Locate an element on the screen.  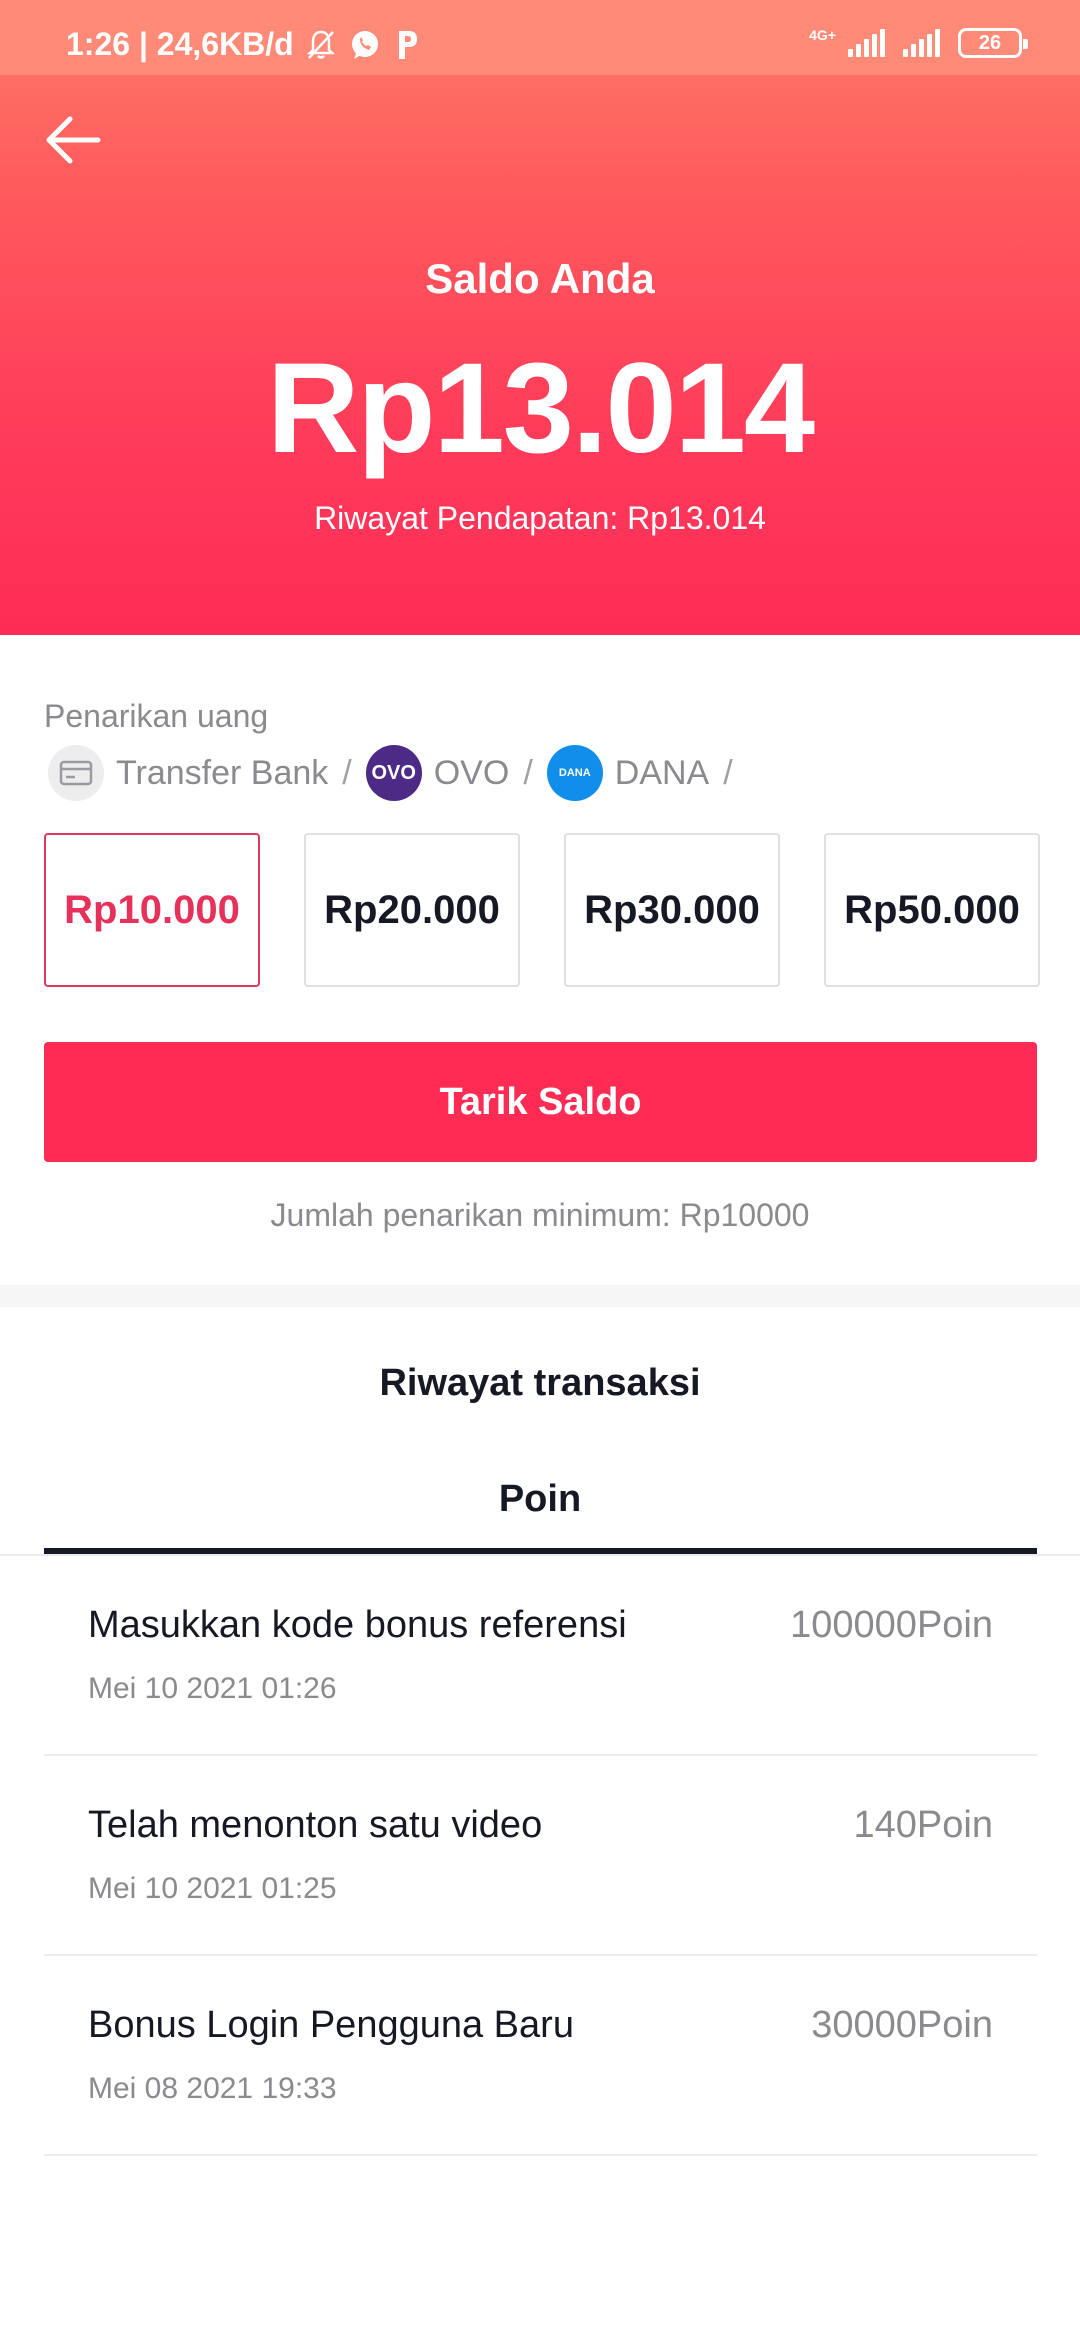
network-type: 4G+ is located at coordinates (822, 35).